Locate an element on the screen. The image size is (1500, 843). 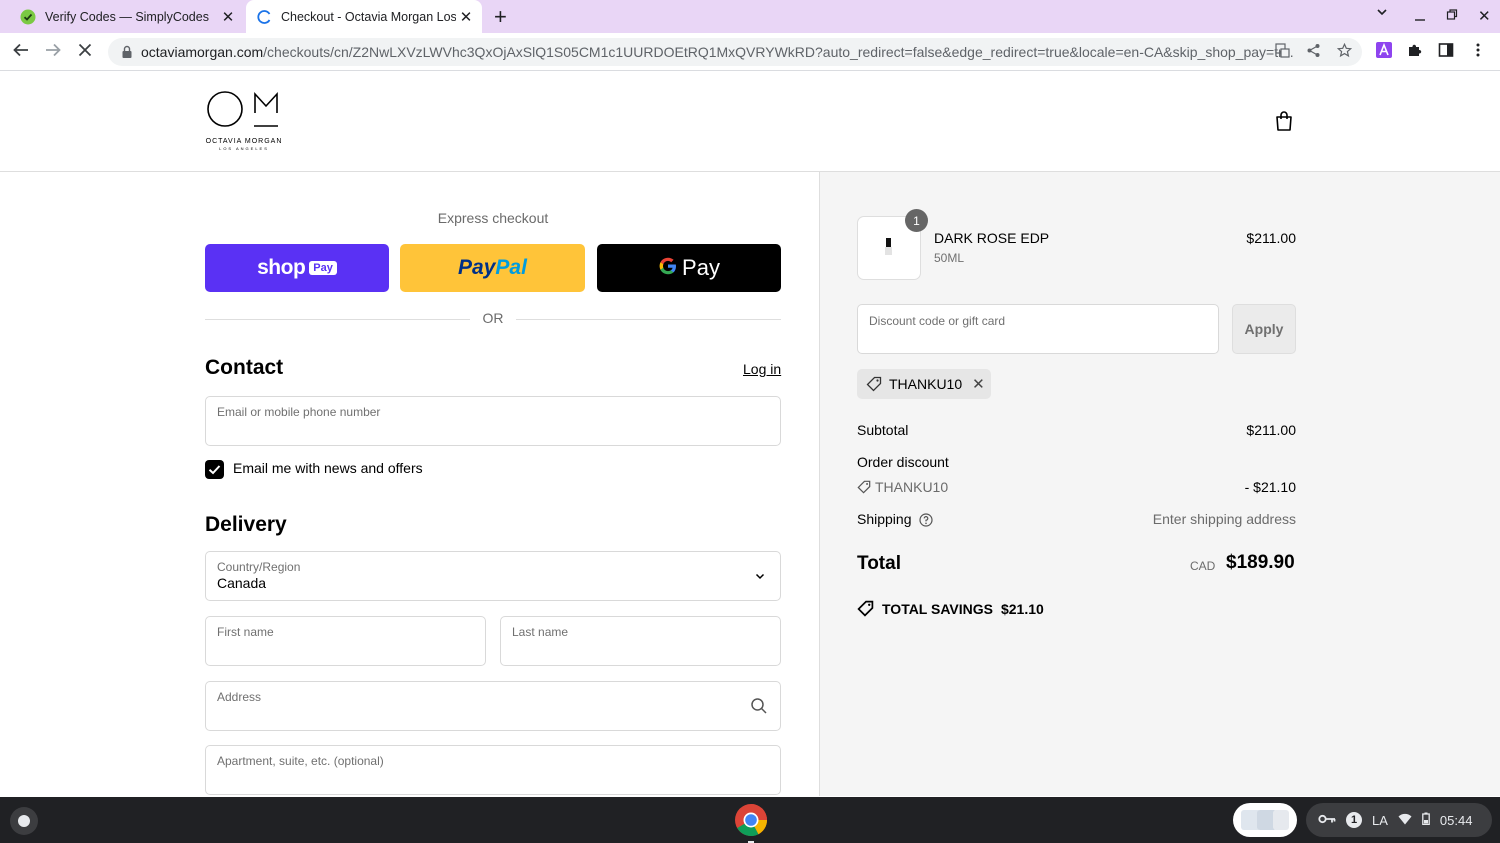
discount-detail-row: THANKU10 - $21.10 is located at coordinates (1076, 488).